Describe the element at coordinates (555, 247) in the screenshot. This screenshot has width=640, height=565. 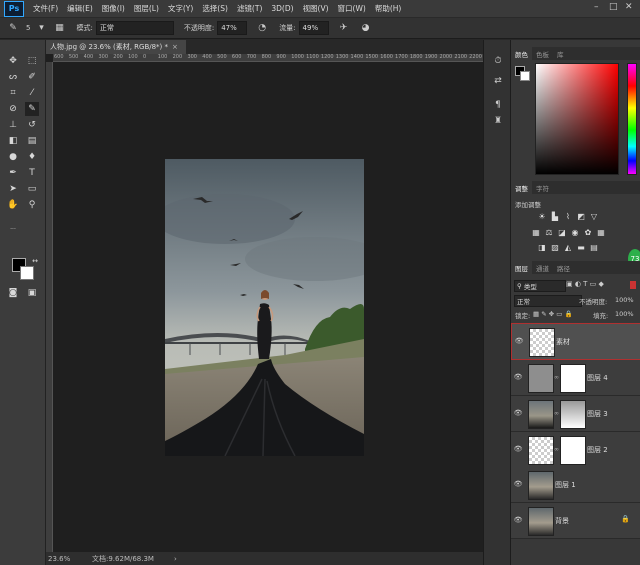
I see `posterize-icon: ▨` at that location.